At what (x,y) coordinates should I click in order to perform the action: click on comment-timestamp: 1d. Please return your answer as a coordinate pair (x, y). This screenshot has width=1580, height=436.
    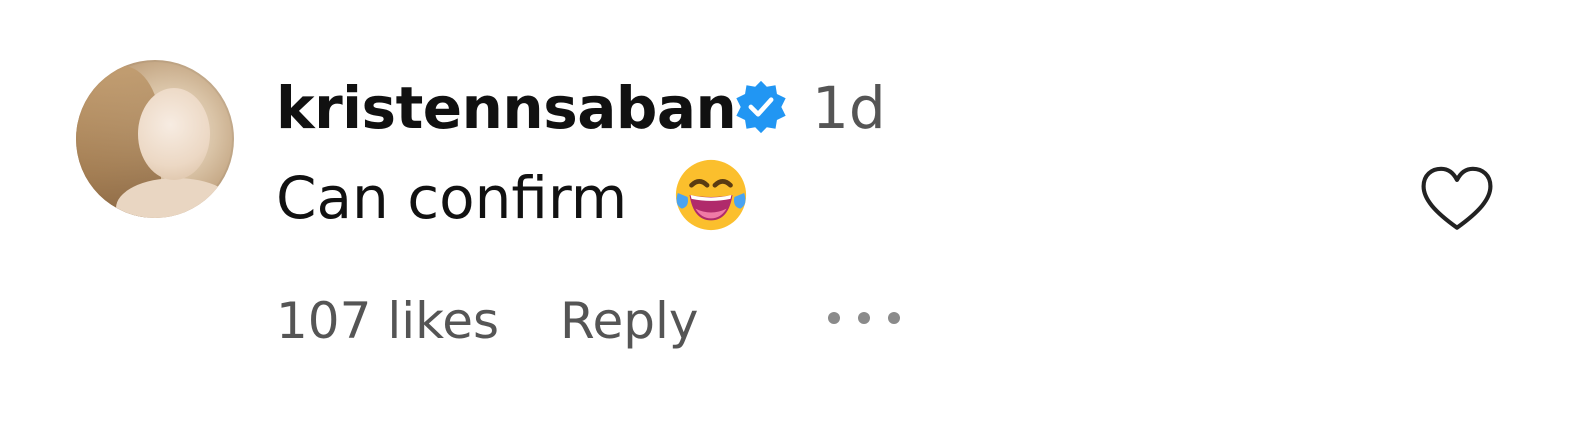
    Looking at the image, I should click on (849, 108).